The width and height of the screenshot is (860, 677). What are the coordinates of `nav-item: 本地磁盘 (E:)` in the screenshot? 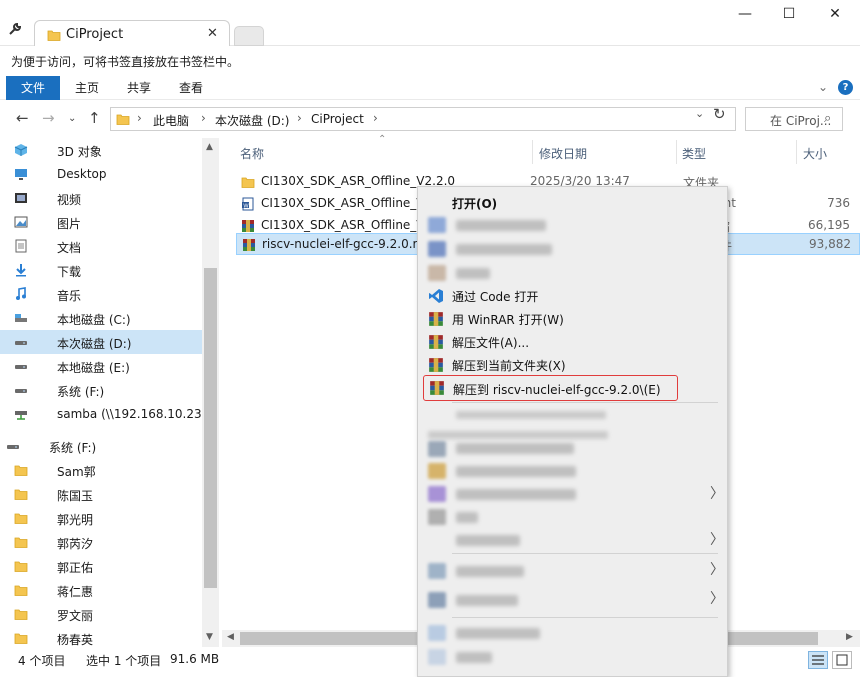 It's located at (101, 366).